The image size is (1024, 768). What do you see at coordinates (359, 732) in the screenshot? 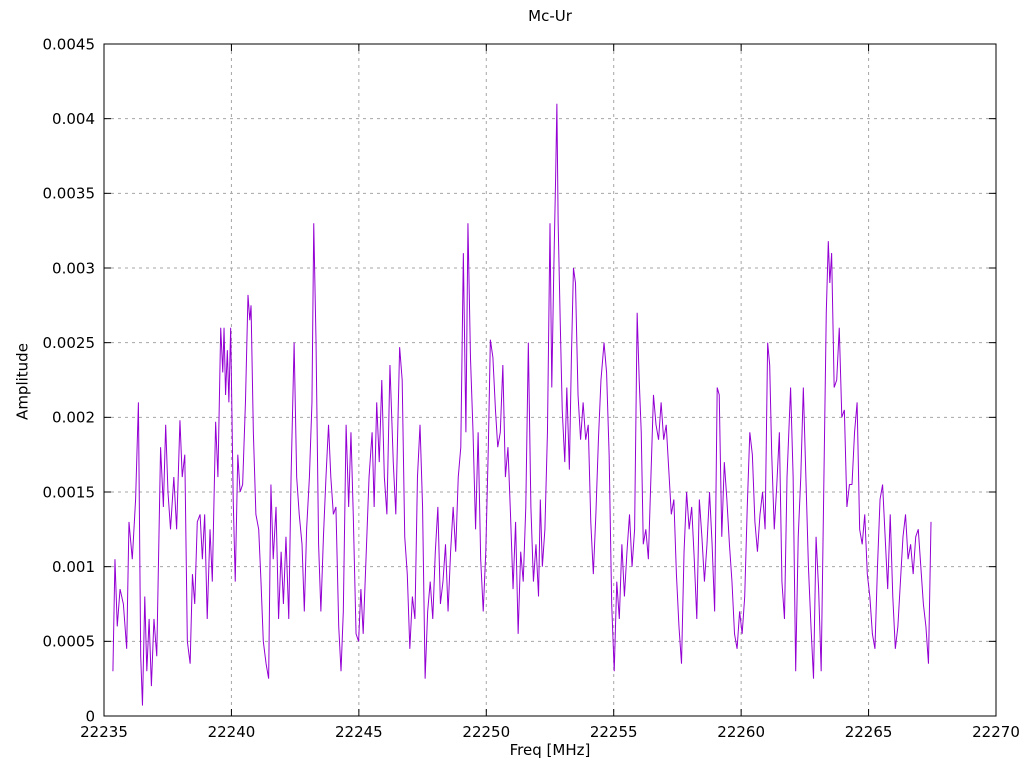
I see `svg-text: 22245` at bounding box center [359, 732].